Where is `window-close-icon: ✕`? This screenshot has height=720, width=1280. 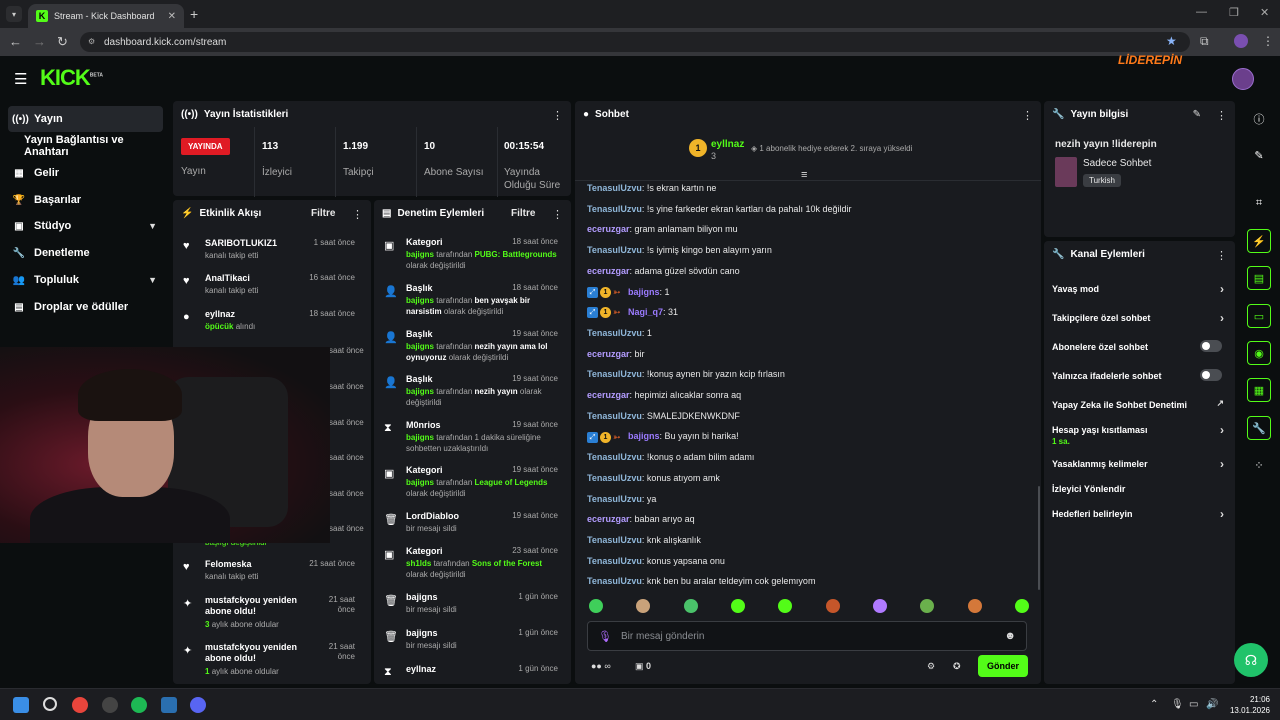
window-close-icon: ✕ is located at coordinates (1264, 12).